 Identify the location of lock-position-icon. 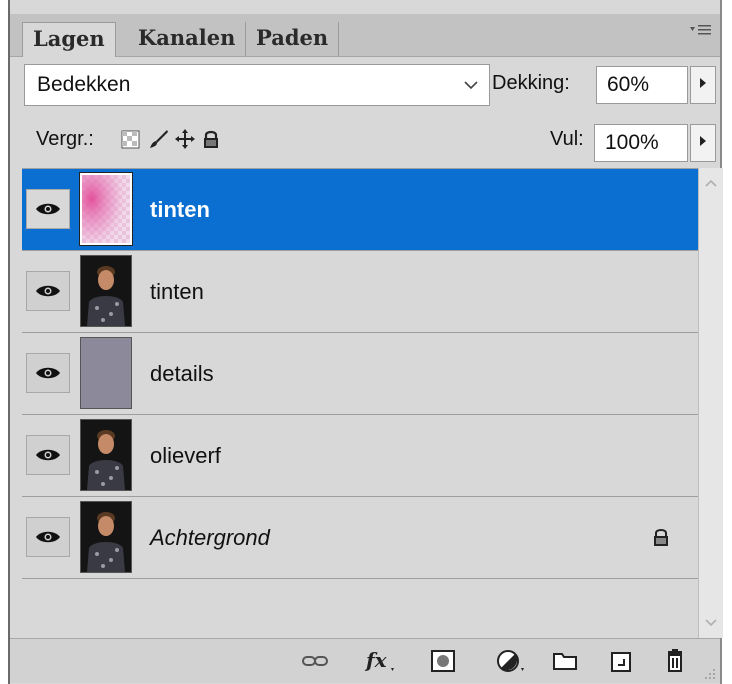
(185, 140).